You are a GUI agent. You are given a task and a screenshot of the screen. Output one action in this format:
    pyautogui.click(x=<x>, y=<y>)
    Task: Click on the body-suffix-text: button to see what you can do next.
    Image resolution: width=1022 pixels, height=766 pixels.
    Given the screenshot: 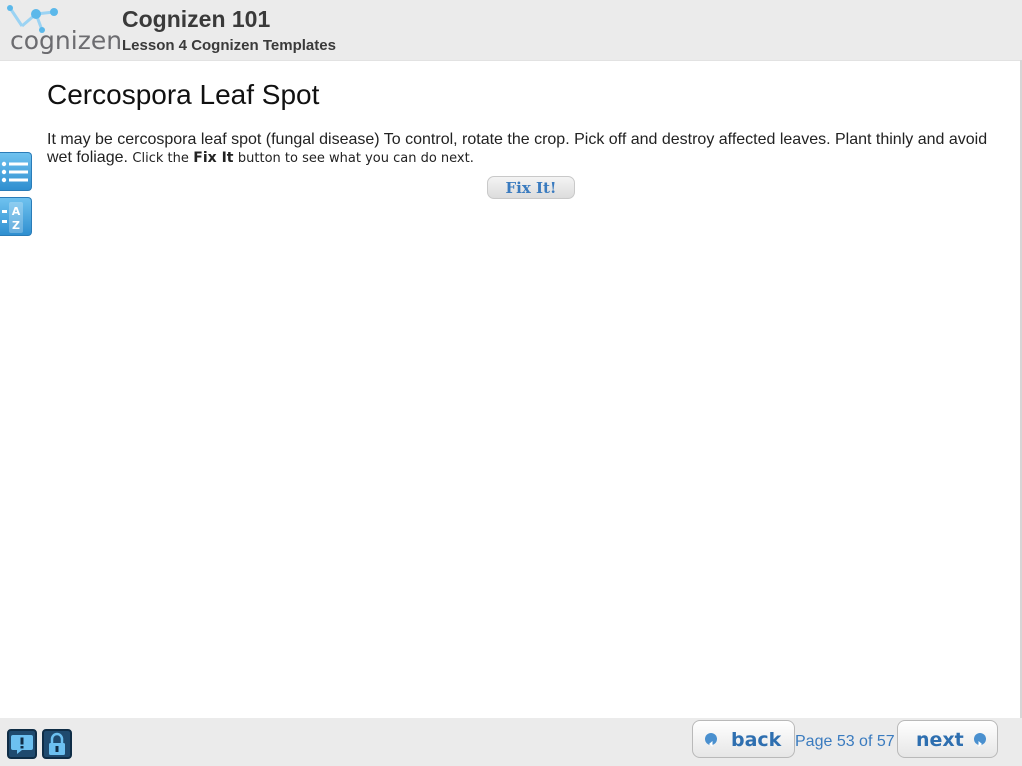 What is the action you would take?
    pyautogui.click(x=355, y=158)
    